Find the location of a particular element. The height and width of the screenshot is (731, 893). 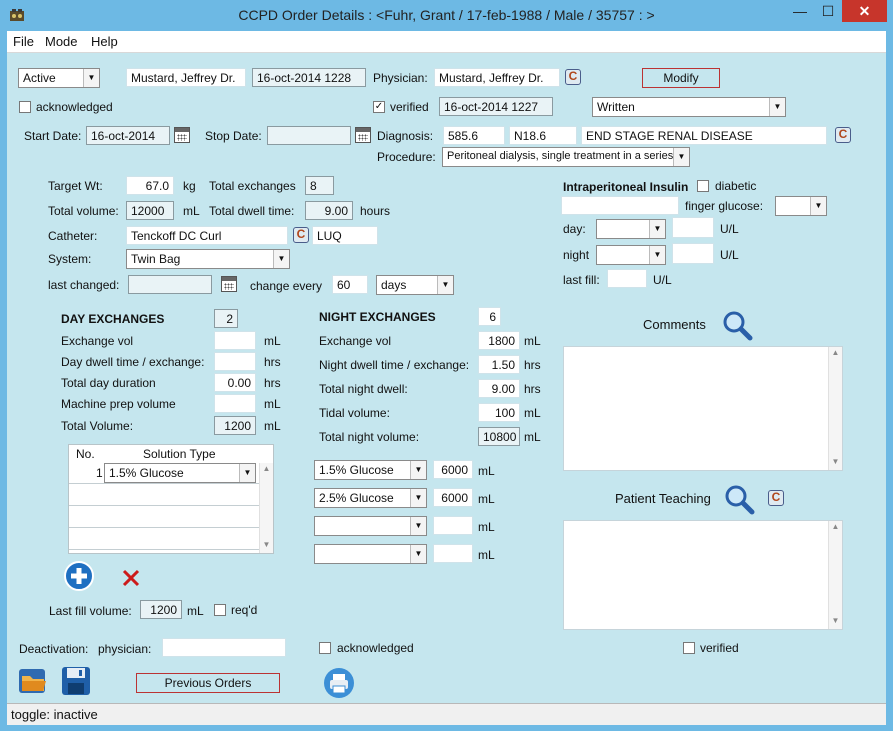

minimize-button: — is located at coordinates (800, 11).